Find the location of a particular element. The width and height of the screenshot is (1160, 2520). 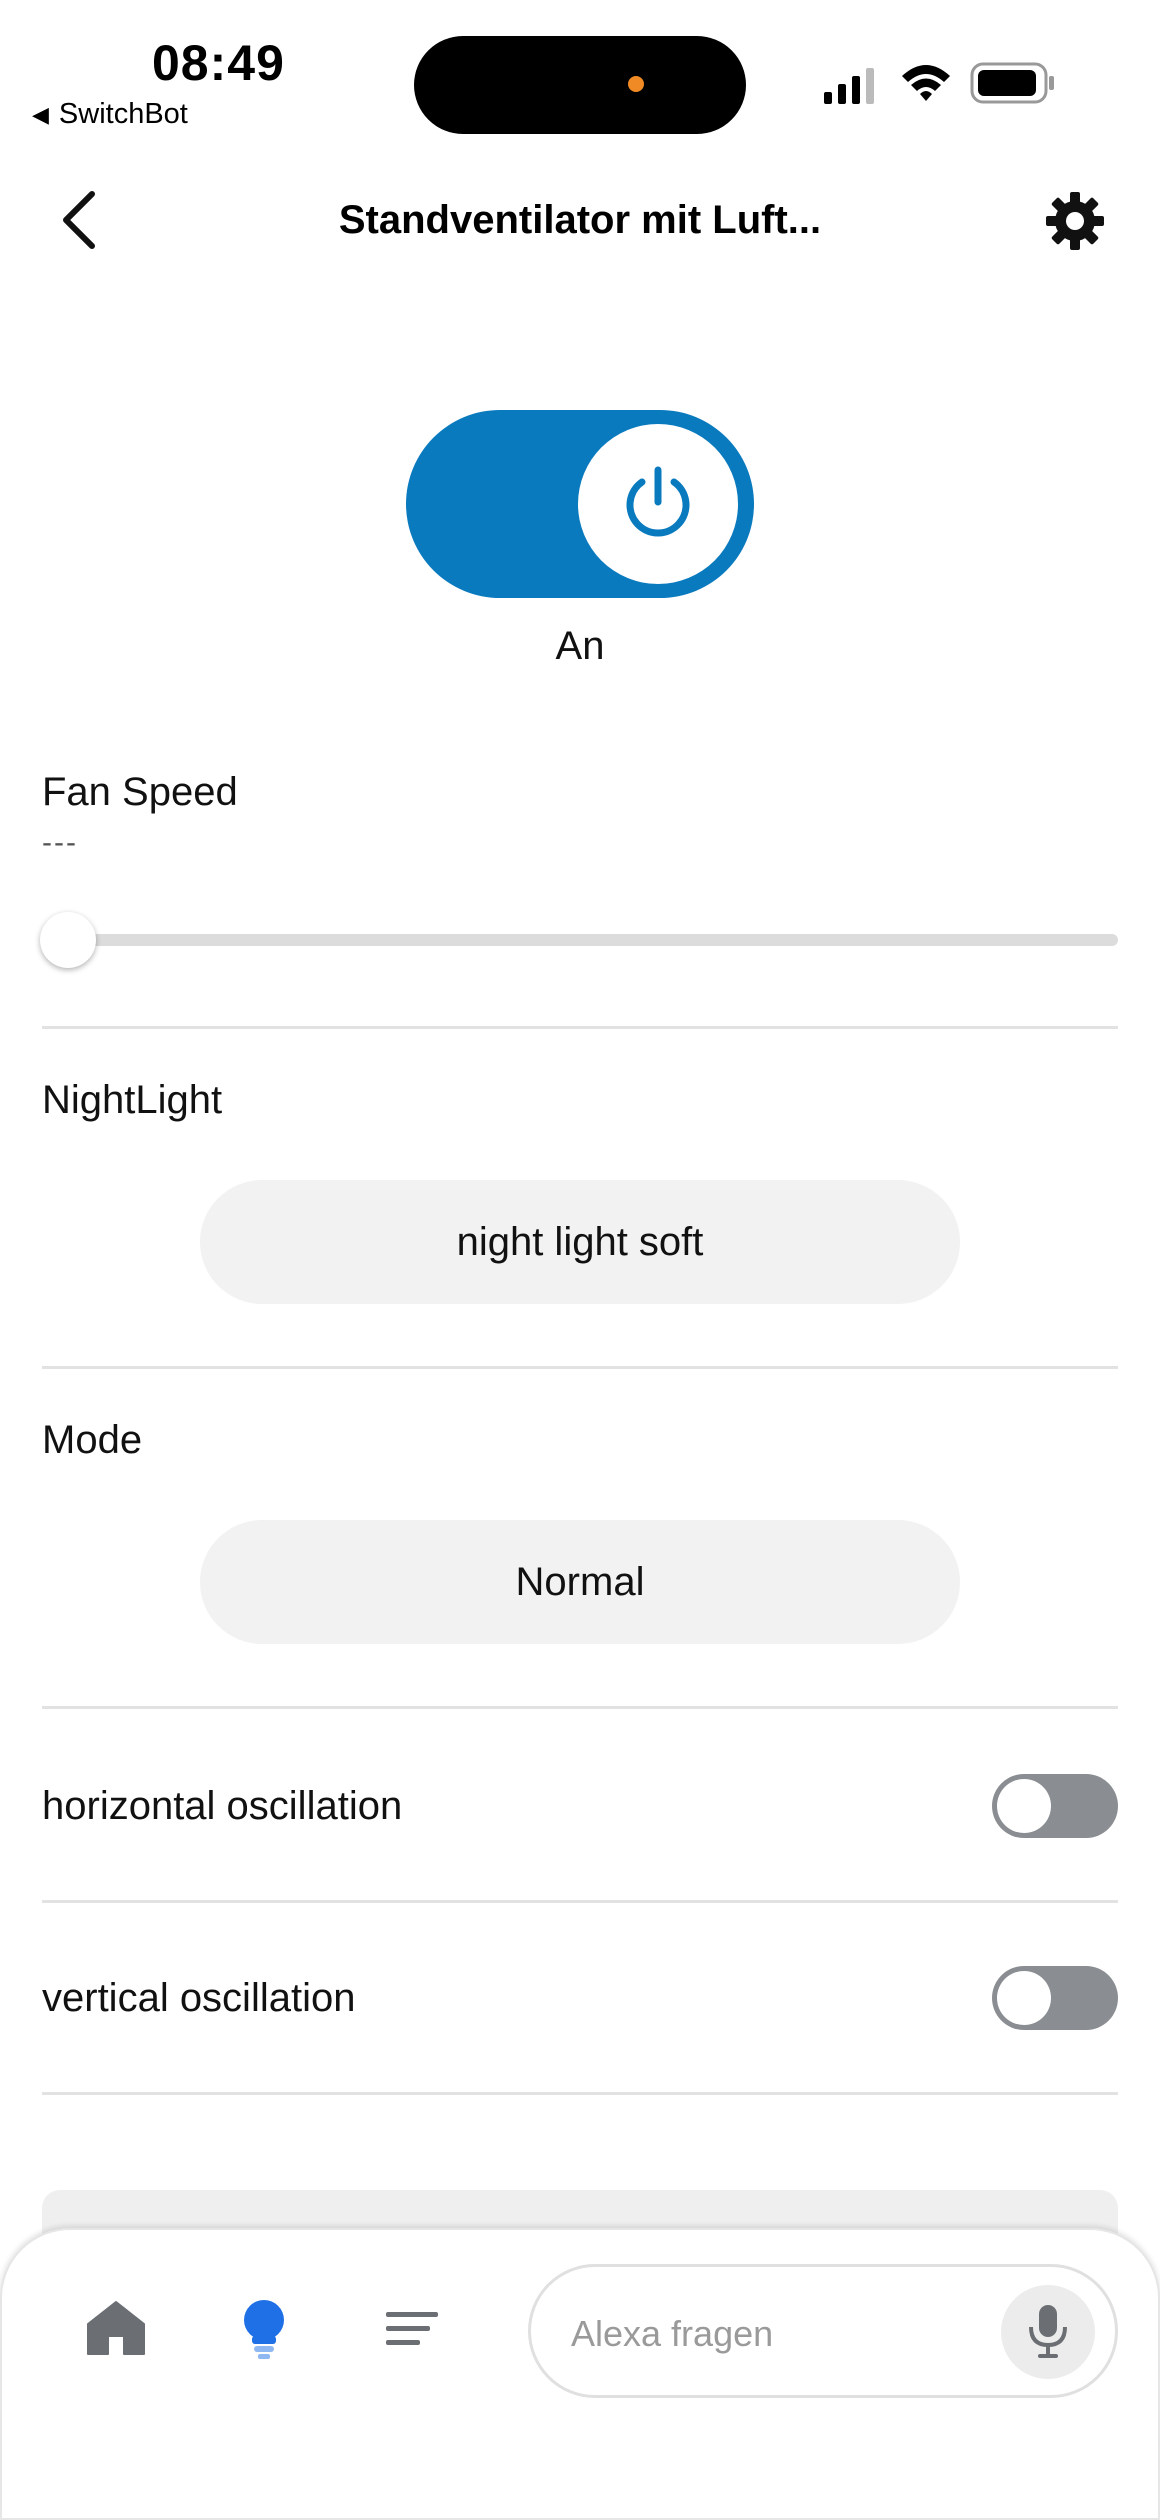

back-chevron-icon is located at coordinates (79, 220).